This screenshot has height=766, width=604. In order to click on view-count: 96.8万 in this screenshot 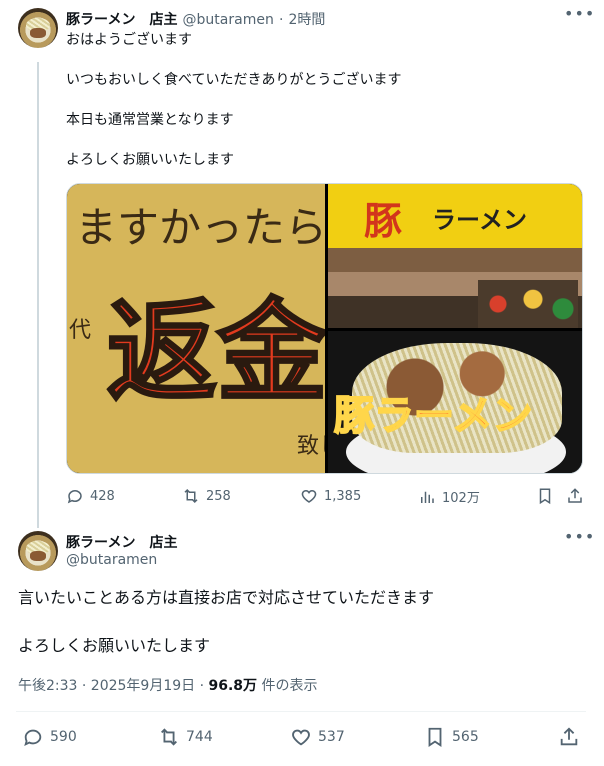, I will do `click(233, 686)`.